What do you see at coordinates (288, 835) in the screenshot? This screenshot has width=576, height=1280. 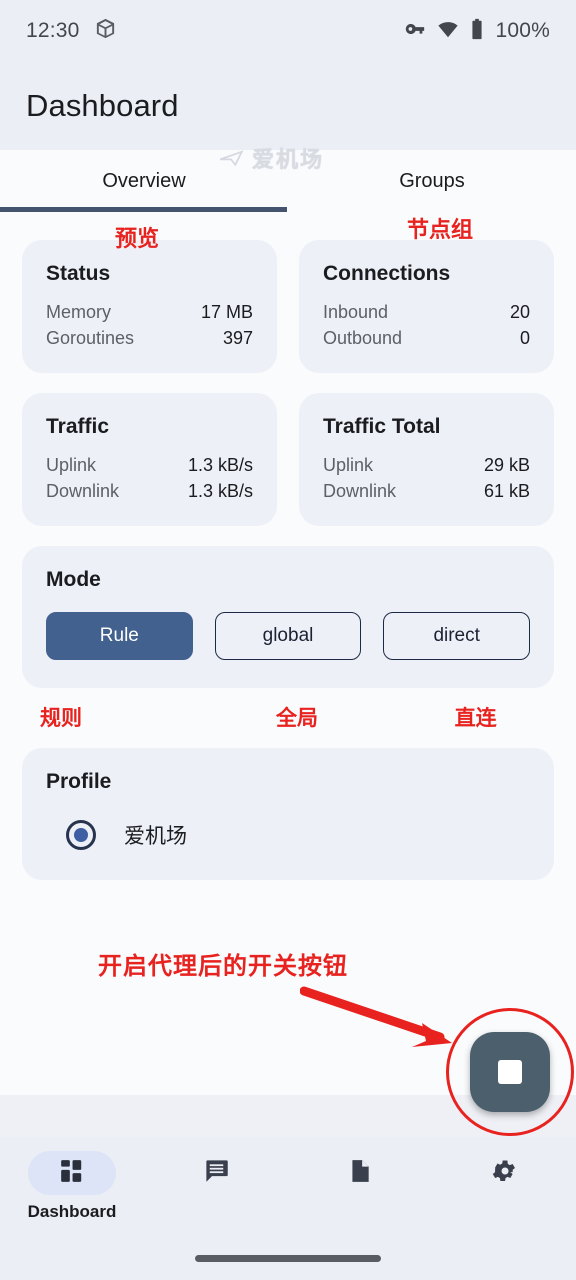 I see `profile-item: 爱机场` at bounding box center [288, 835].